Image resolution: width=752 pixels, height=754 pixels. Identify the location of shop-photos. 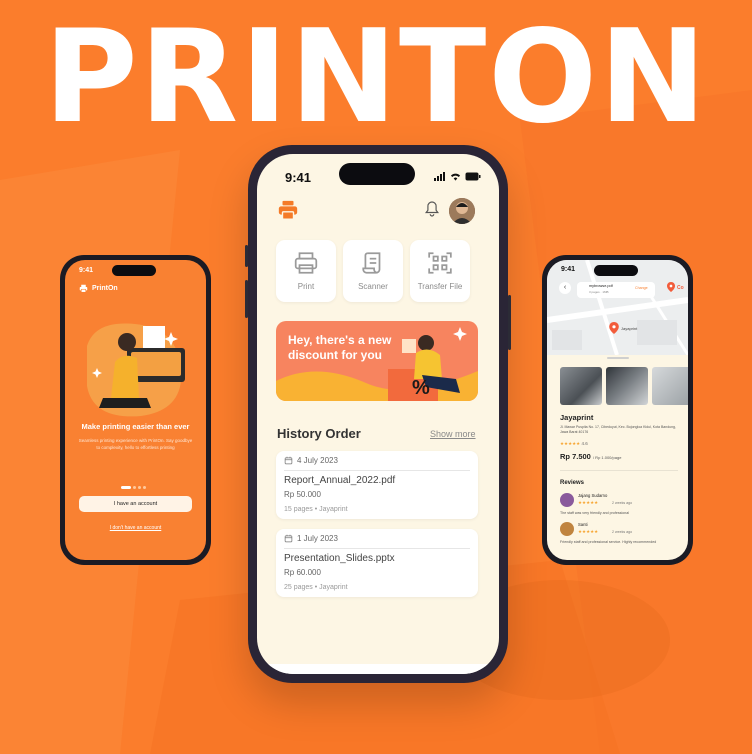
(624, 386).